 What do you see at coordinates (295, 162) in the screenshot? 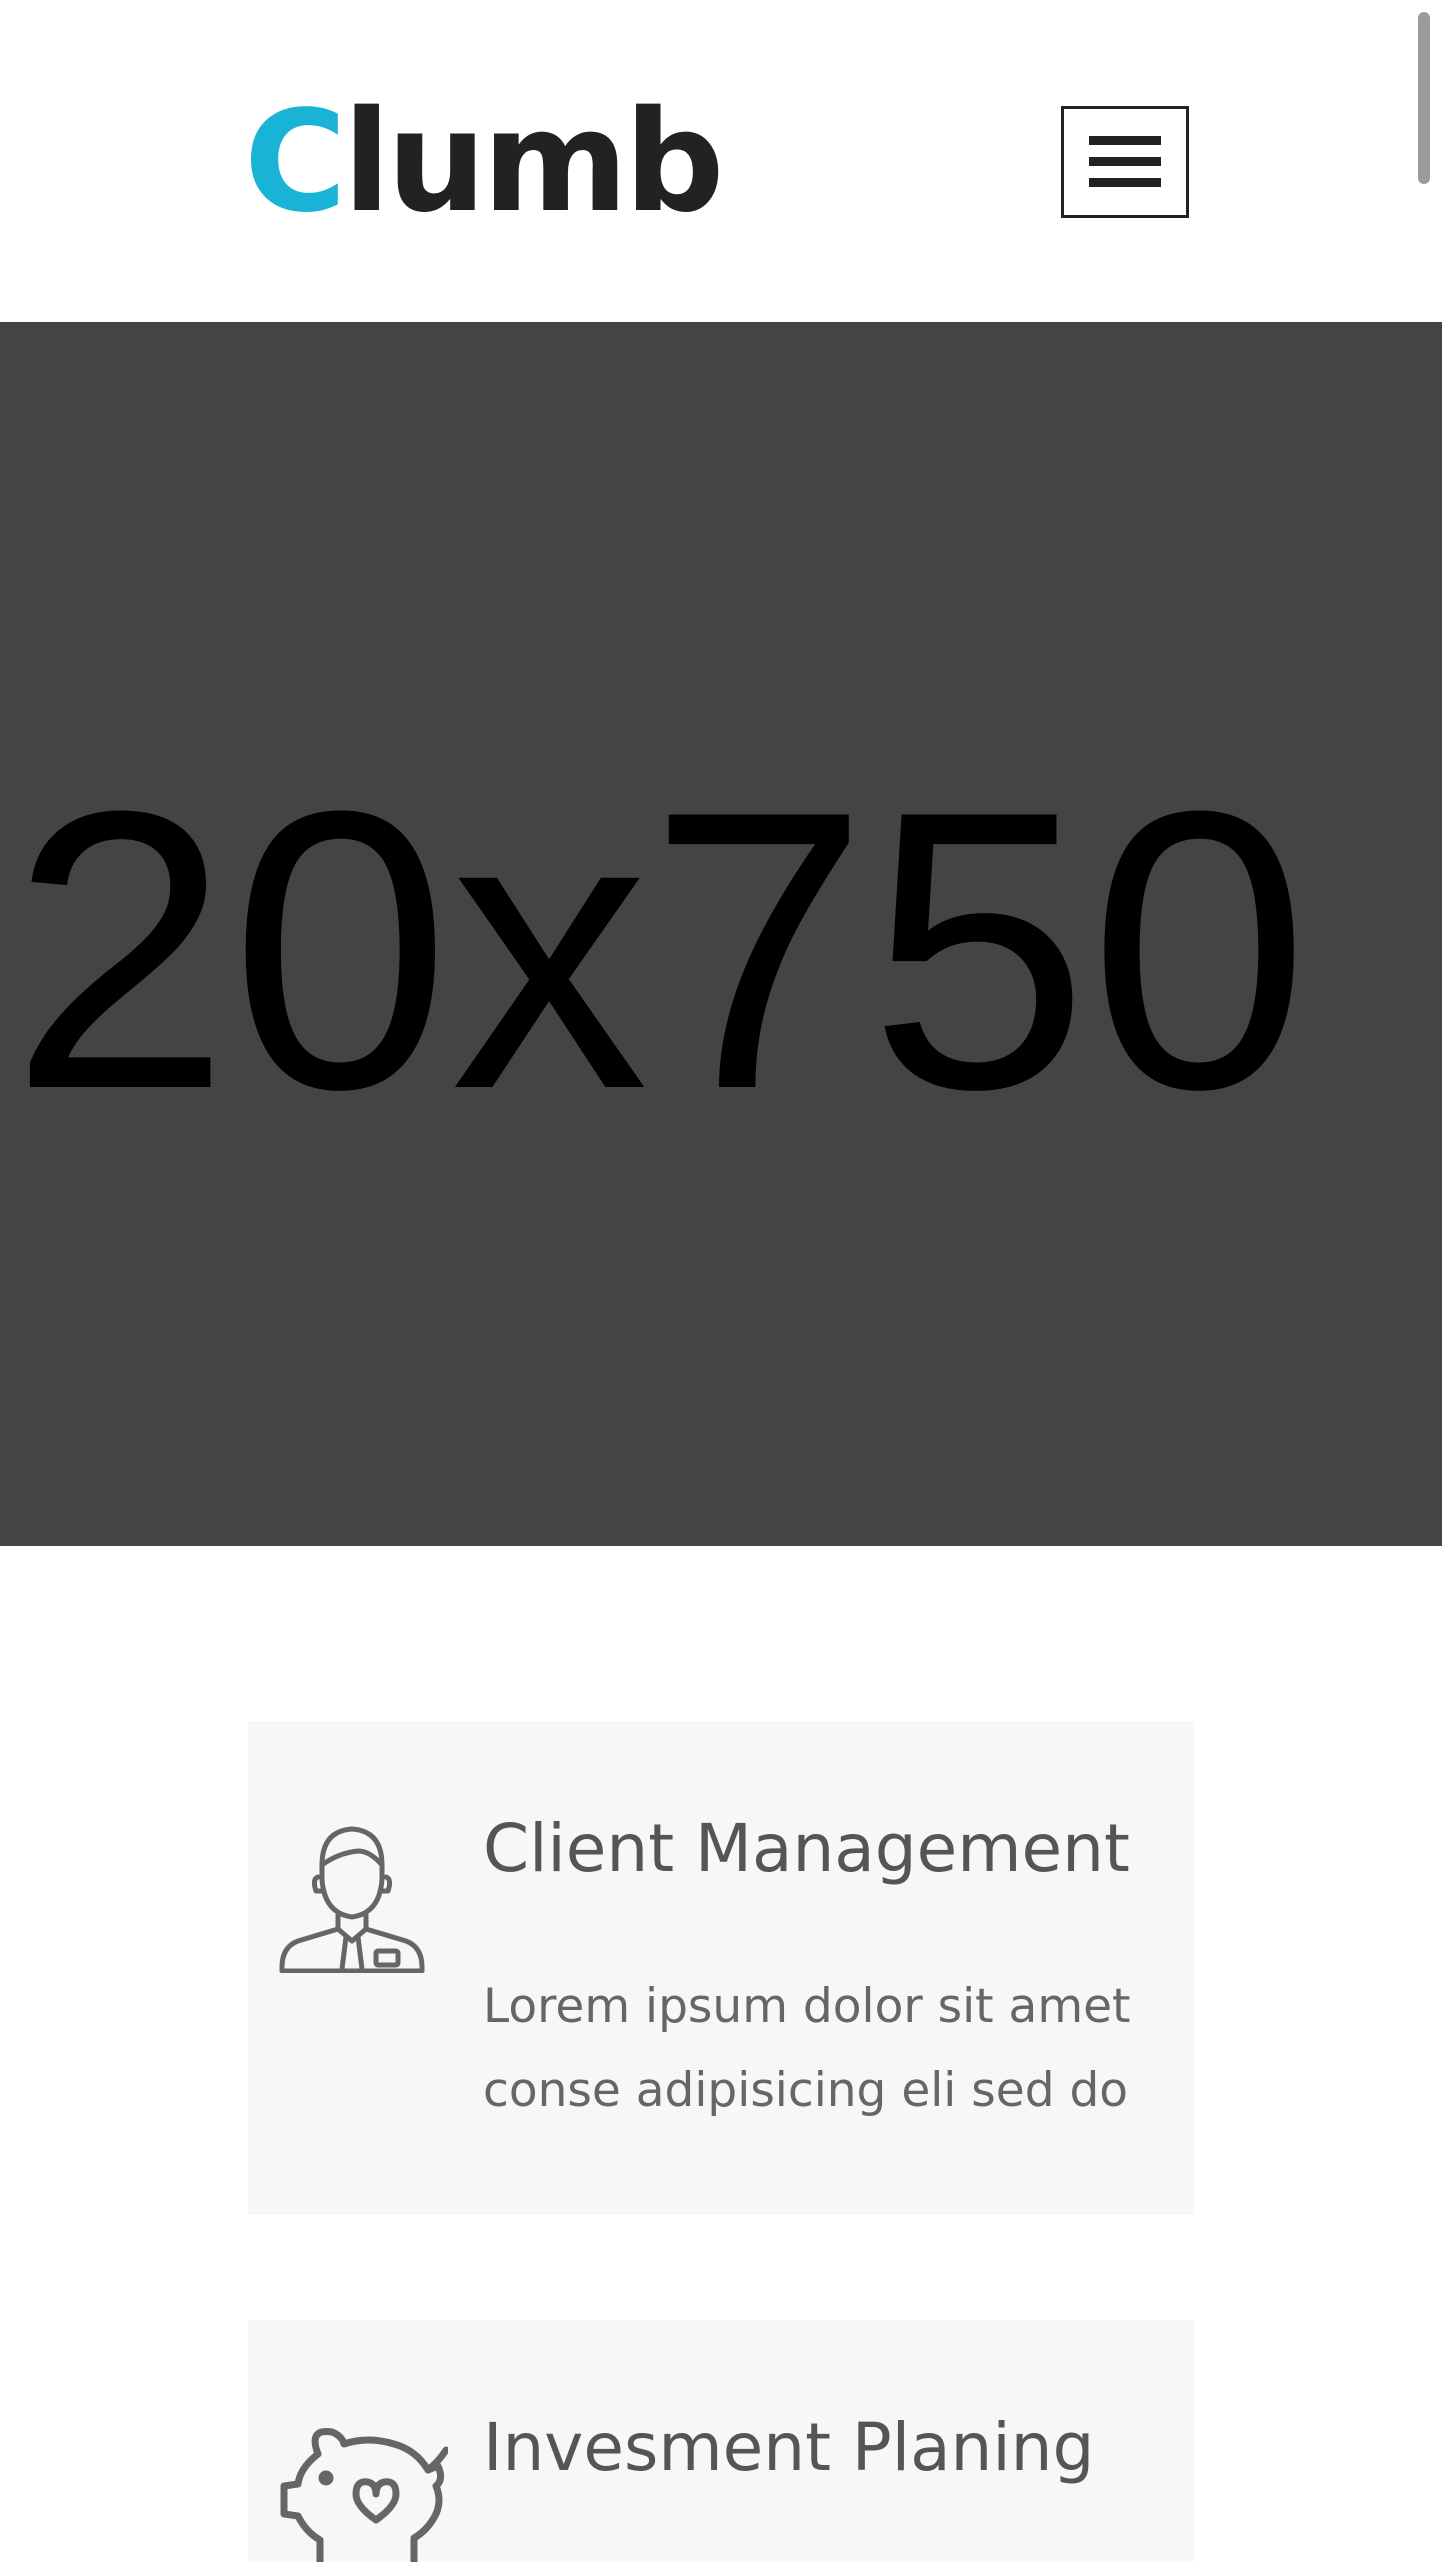
I see `logo-accent-letter: C` at bounding box center [295, 162].